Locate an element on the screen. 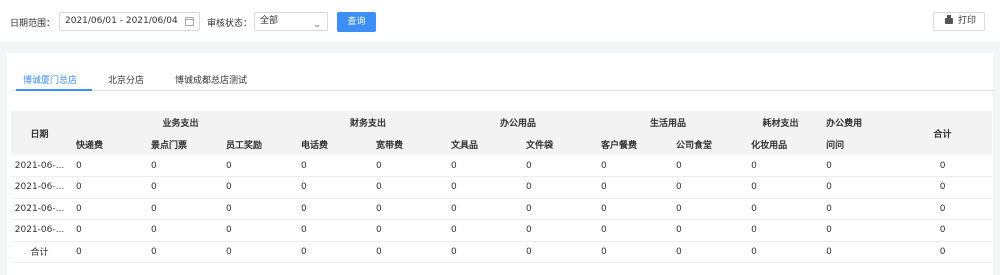 This screenshot has height=275, width=1000. group-header: 生活用品 is located at coordinates (668, 122).